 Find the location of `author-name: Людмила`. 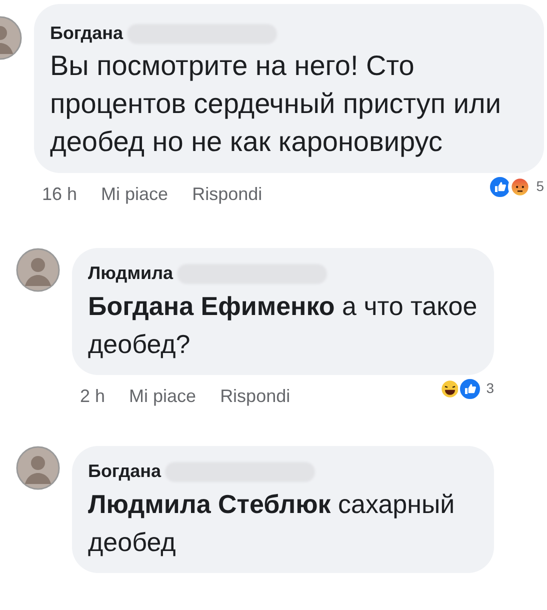

author-name: Людмила is located at coordinates (131, 273).